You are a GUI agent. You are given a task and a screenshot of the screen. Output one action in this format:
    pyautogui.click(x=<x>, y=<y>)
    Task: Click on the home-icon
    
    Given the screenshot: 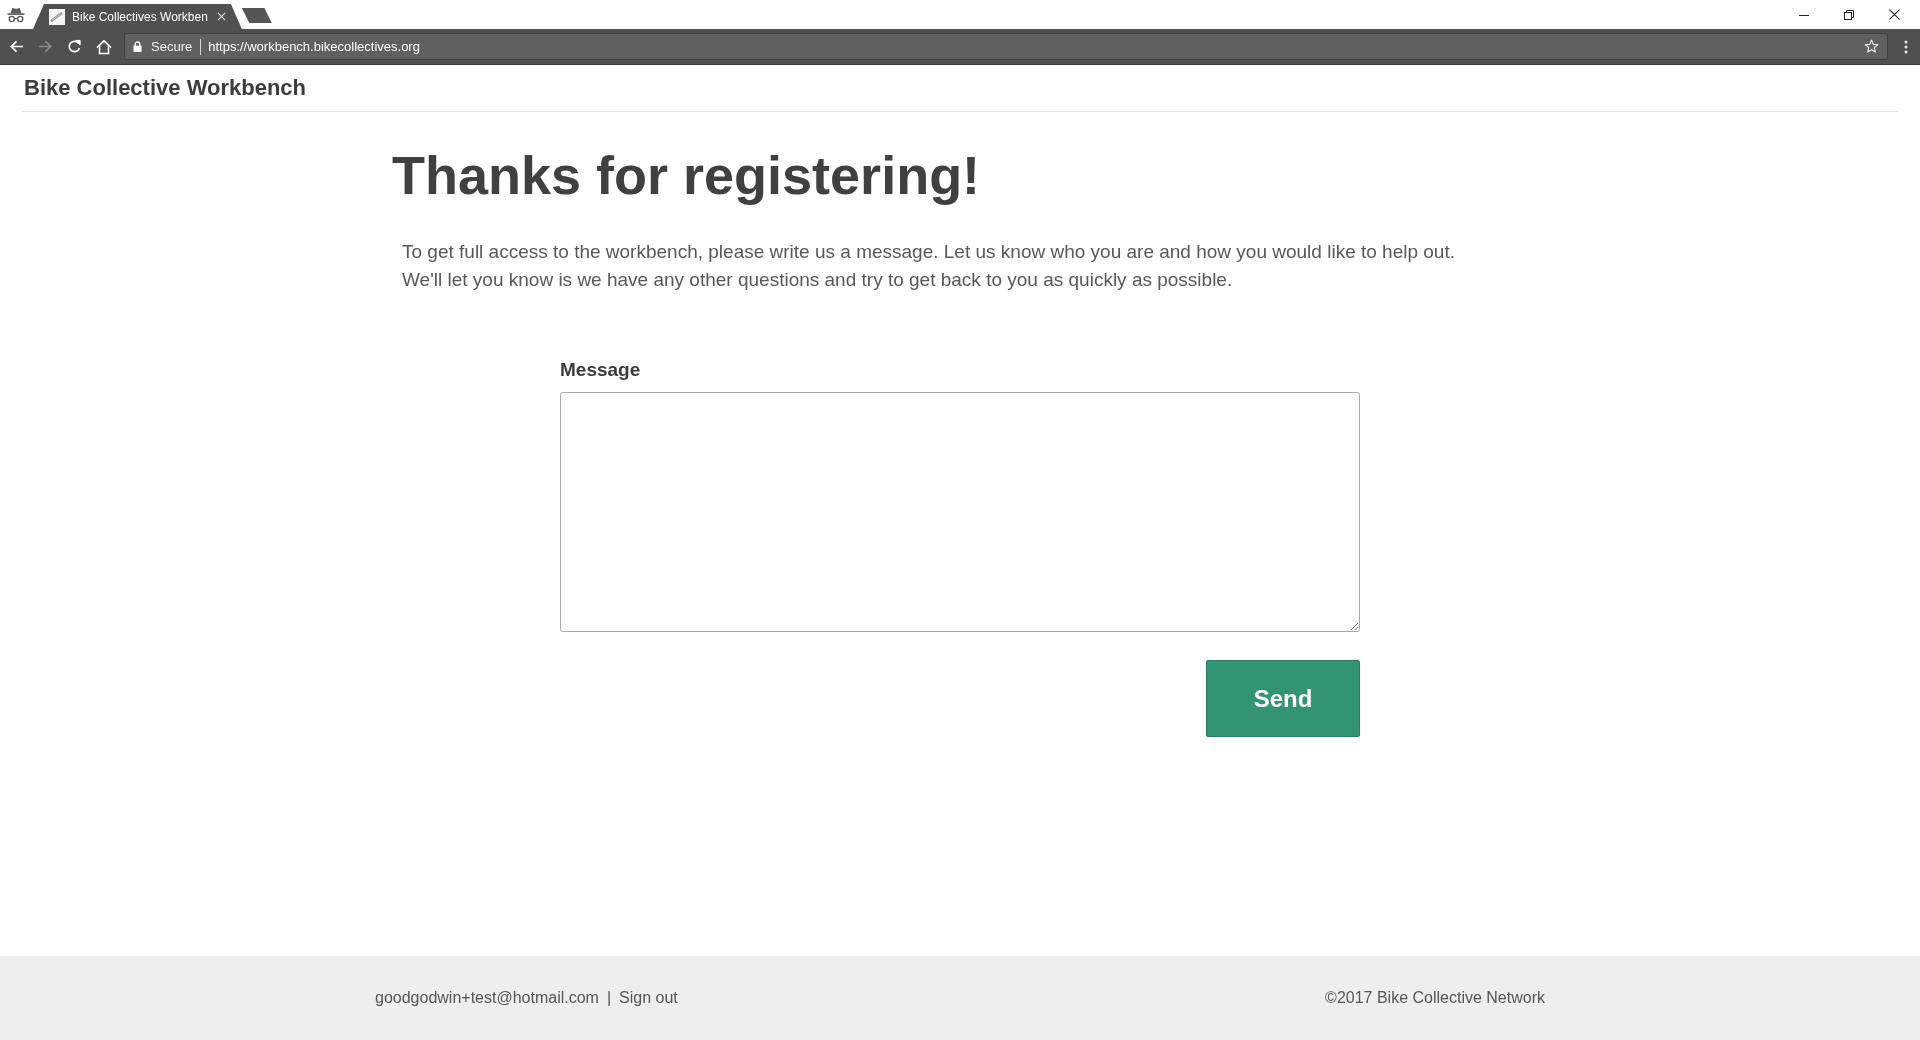 What is the action you would take?
    pyautogui.click(x=104, y=46)
    